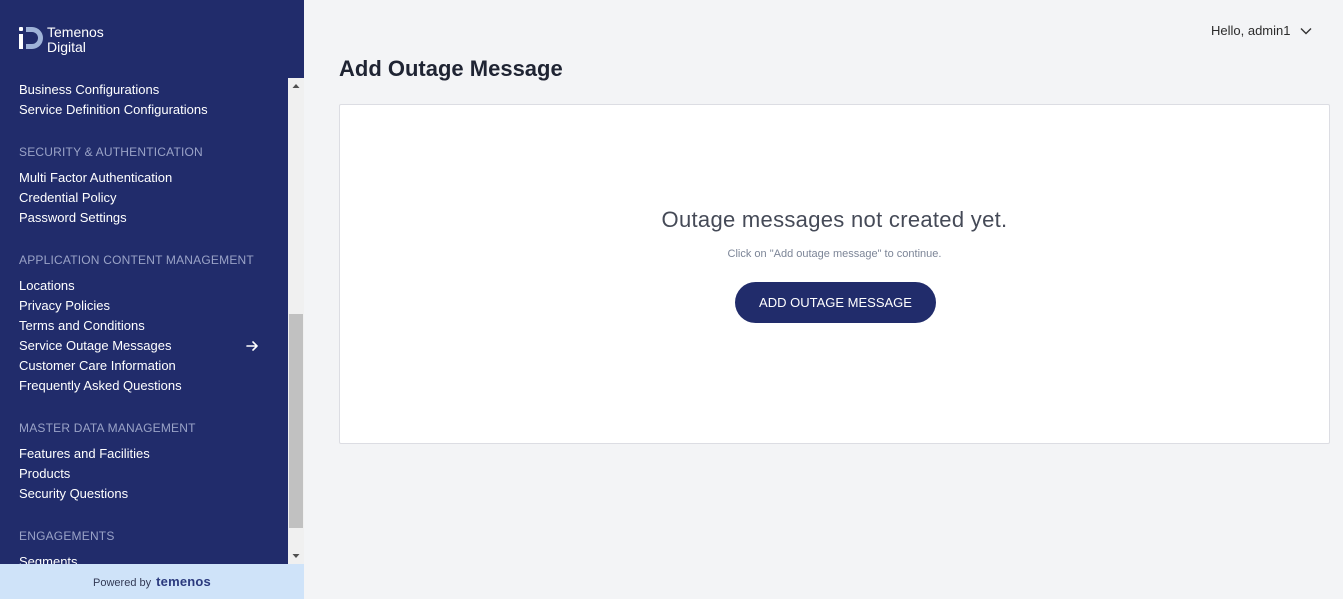 The width and height of the screenshot is (1343, 599). Describe the element at coordinates (107, 428) in the screenshot. I see `sidebar-group-master-data-management: MASTER DATA MANAGEMENT` at that location.